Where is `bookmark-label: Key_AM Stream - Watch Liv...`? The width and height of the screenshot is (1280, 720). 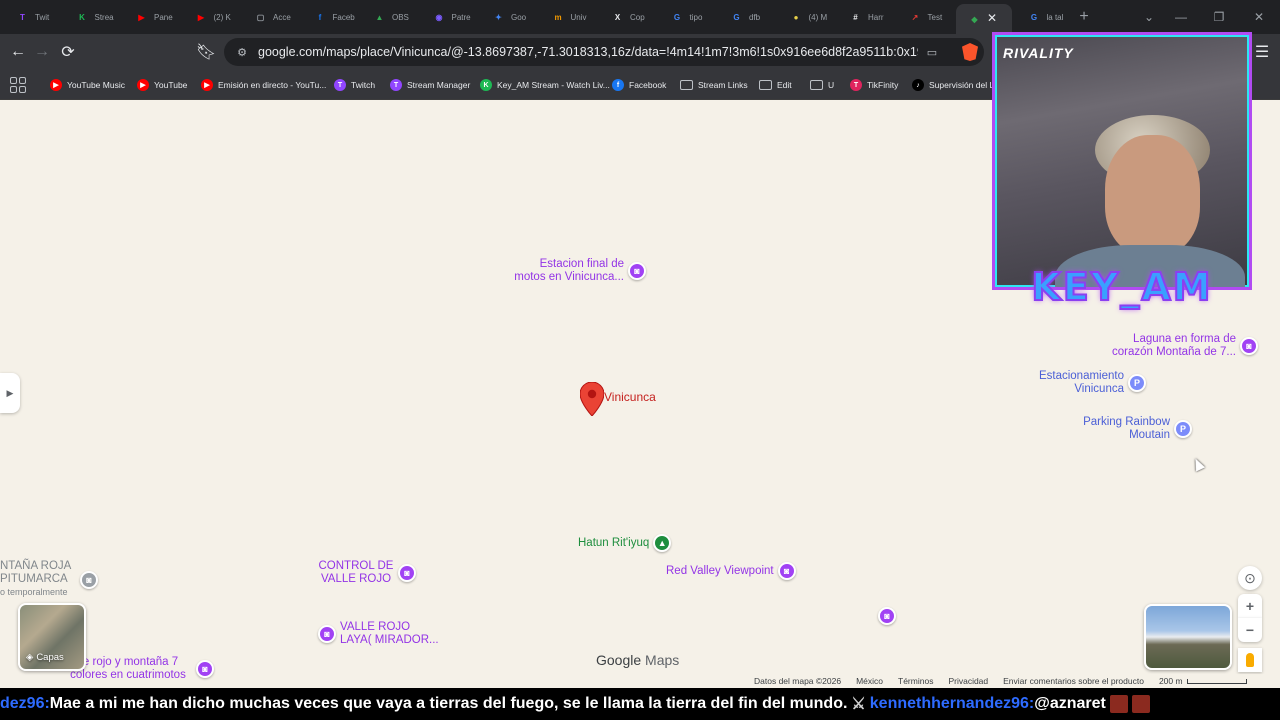
bookmark-label: Key_AM Stream - Watch Liv... is located at coordinates (553, 85).